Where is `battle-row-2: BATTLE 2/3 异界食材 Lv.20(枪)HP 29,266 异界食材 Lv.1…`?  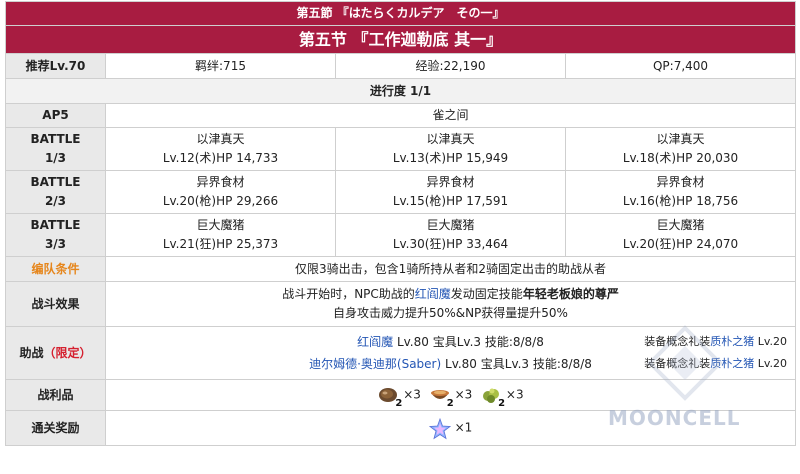
battle-row-2: BATTLE 2/3 异界食材 Lv.20(枪)HP 29,266 异界食材 Lv.1… is located at coordinates (401, 192).